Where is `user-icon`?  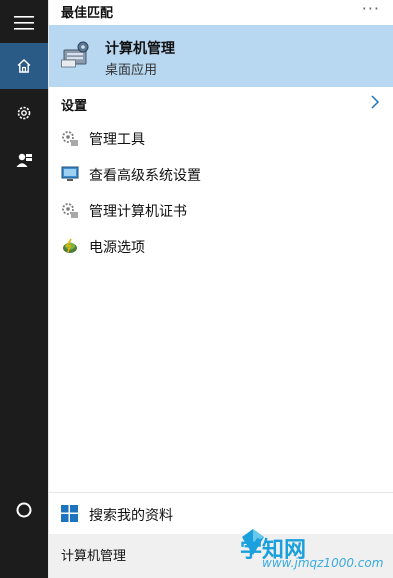
user-icon is located at coordinates (24, 160).